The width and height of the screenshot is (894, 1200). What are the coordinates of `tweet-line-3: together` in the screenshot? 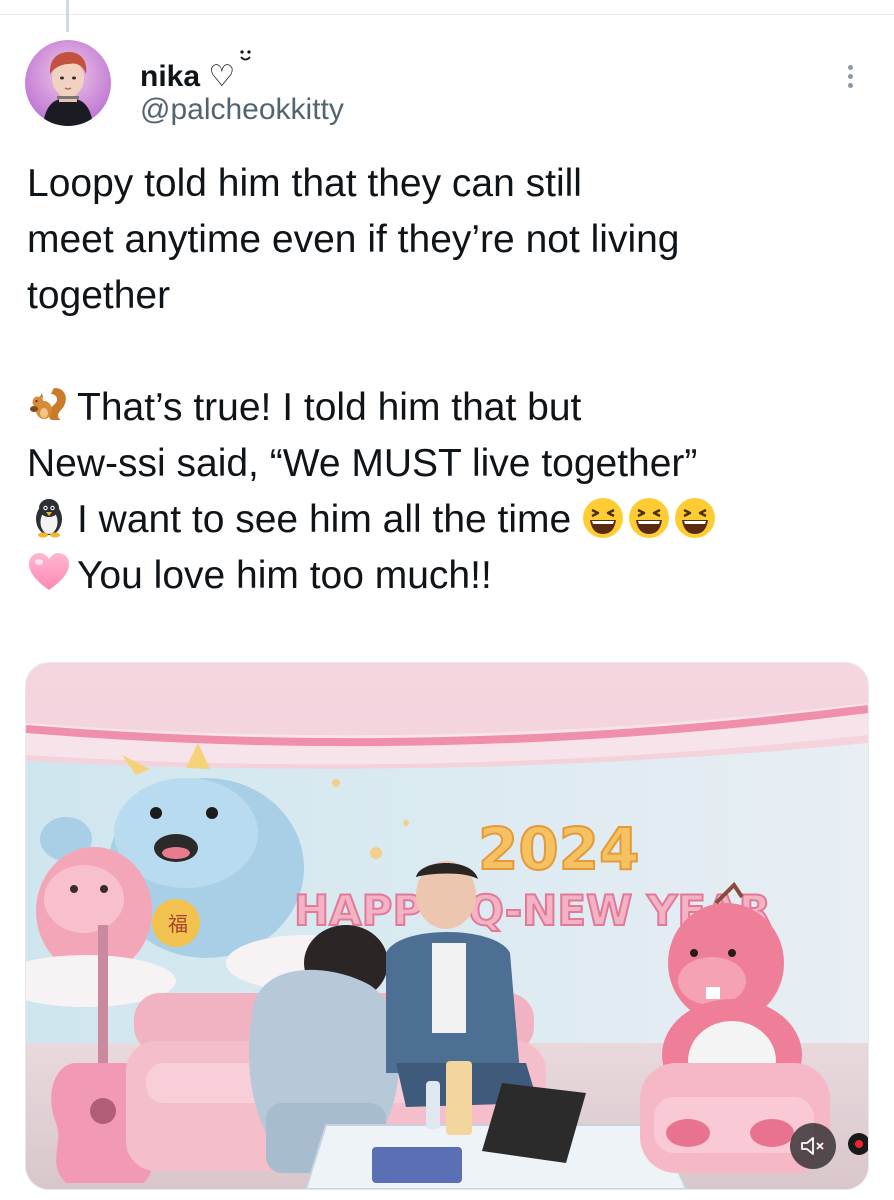 It's located at (99, 295).